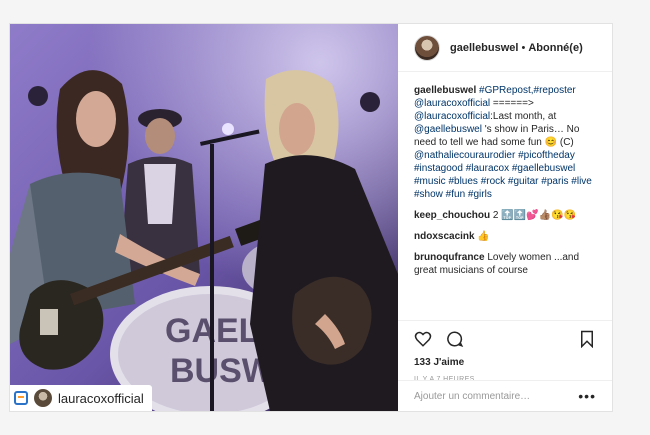 This screenshot has width=650, height=435. I want to click on post-header: gaellebuswel • Abonné(e), so click(505, 48).